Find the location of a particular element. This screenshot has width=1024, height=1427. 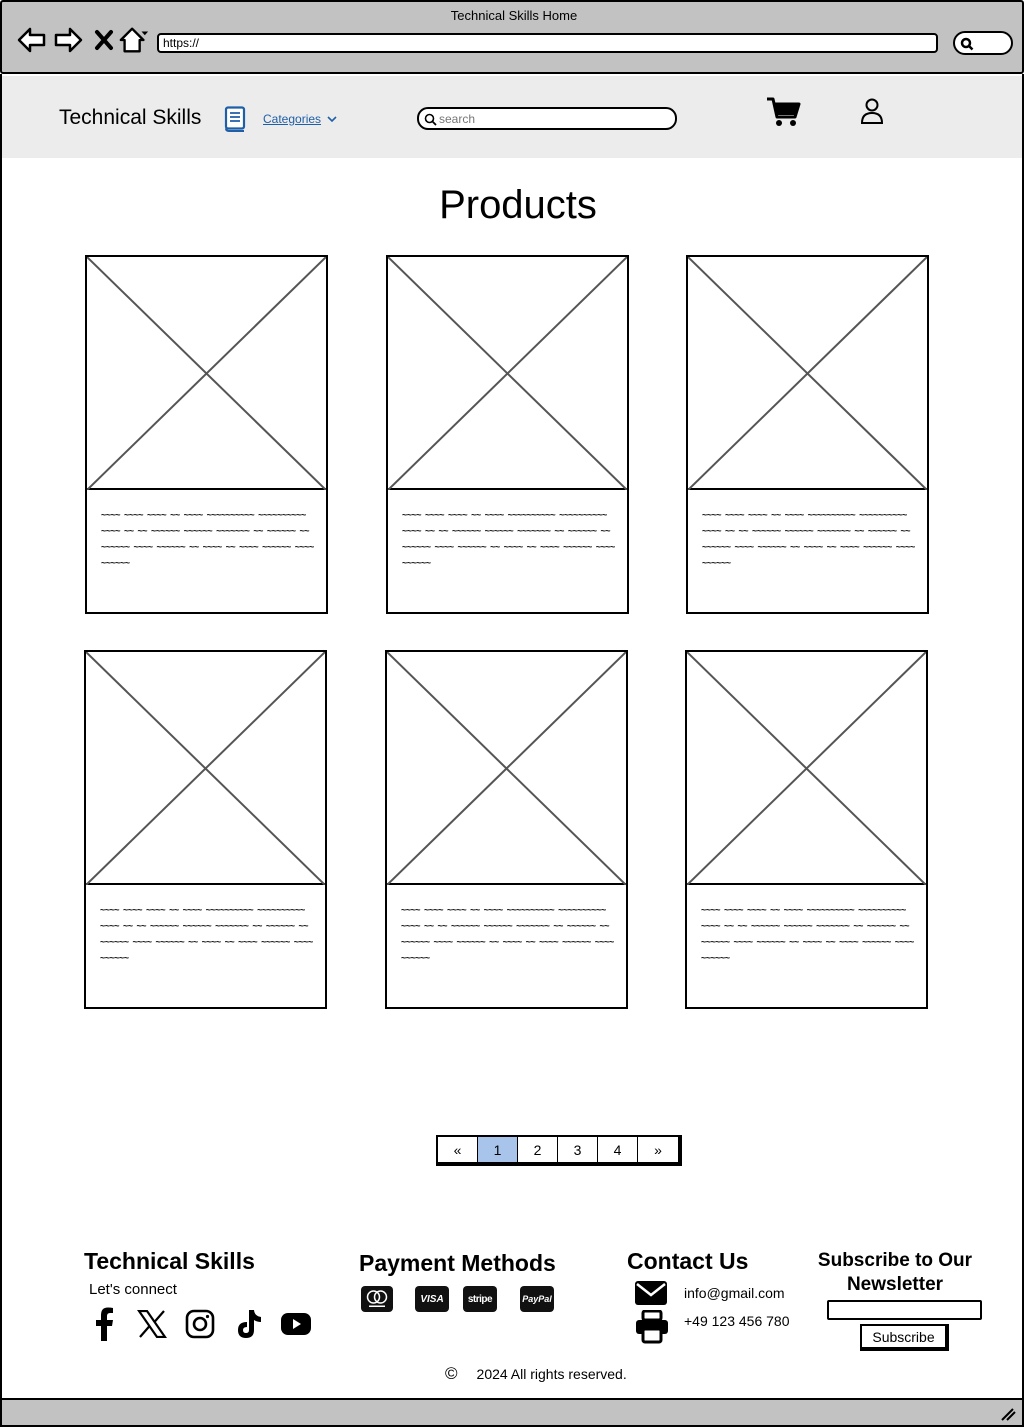

paypal-icon: PayPal is located at coordinates (537, 1299).